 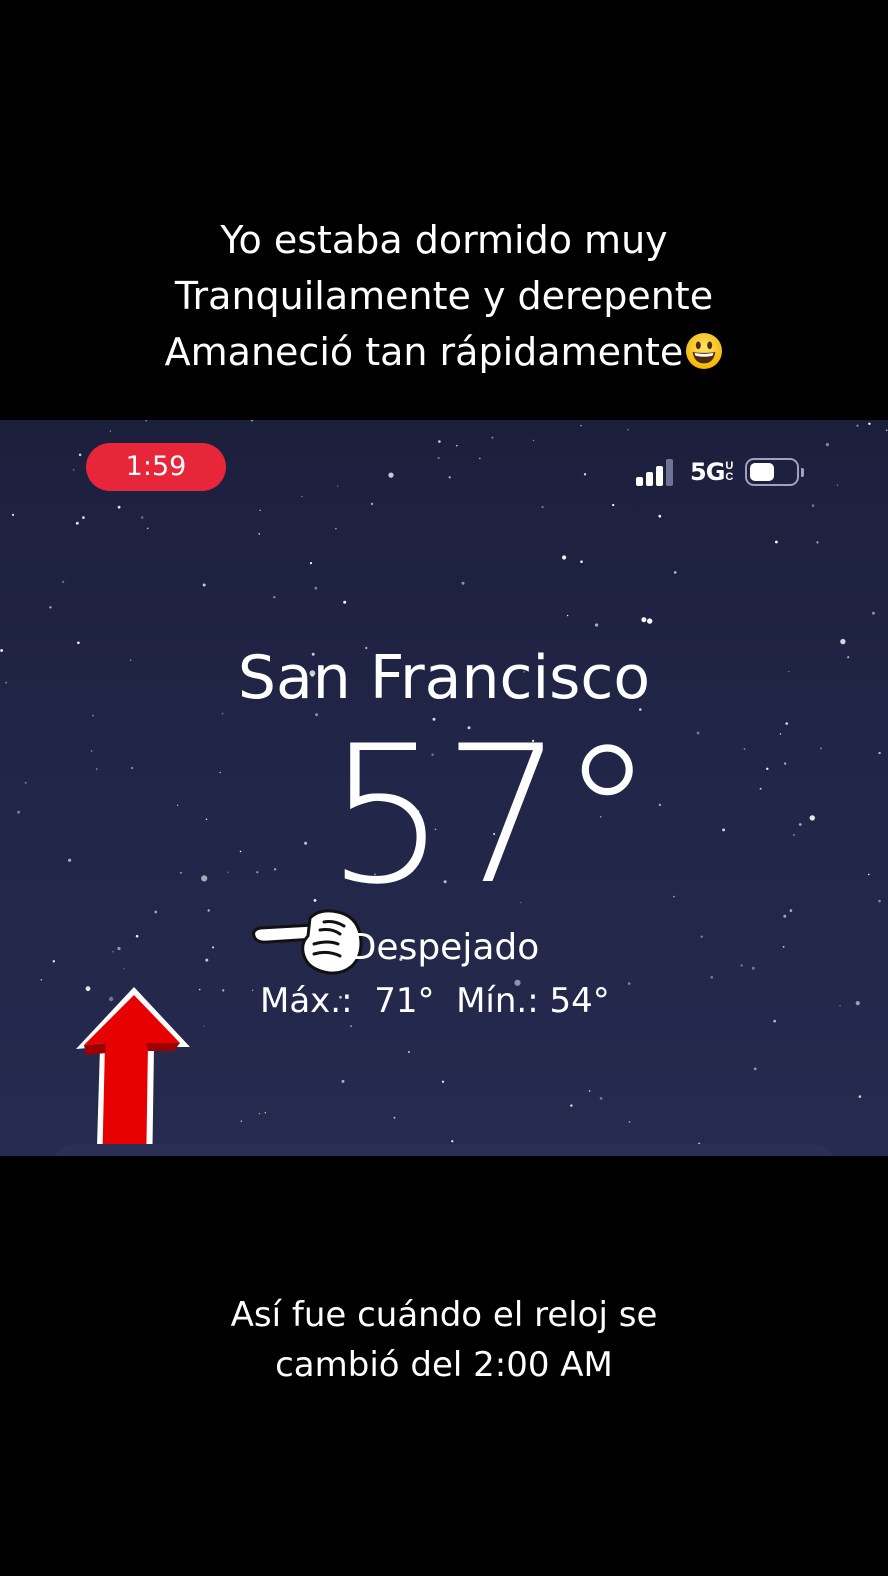 I want to click on battery-icon, so click(x=775, y=472).